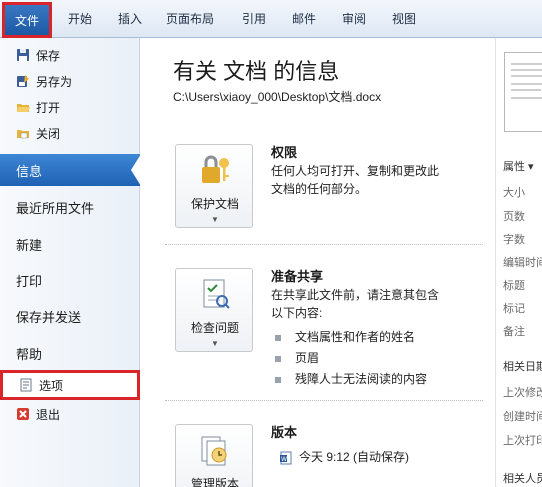  I want to click on manage-versions-icon, so click(215, 450).